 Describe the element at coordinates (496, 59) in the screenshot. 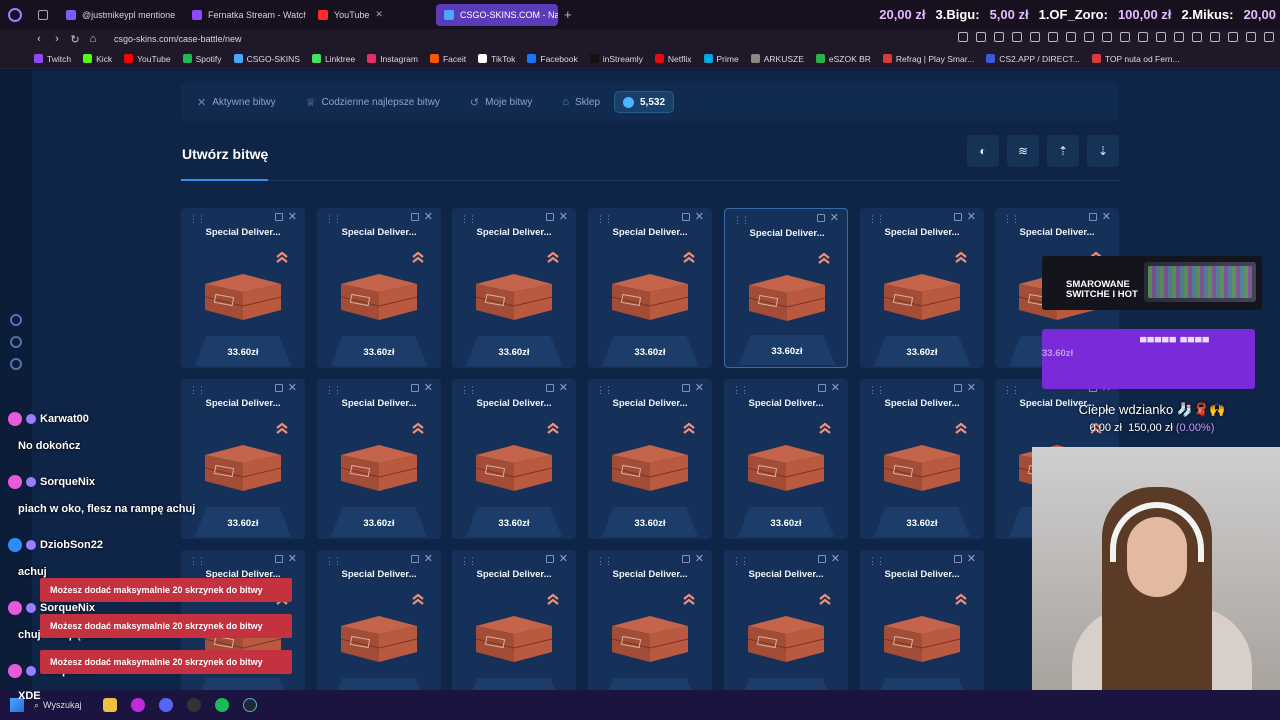

I see `bookmark-item: TikTok` at that location.